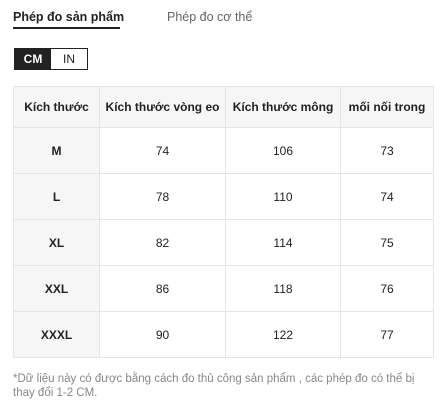  Describe the element at coordinates (209, 17) in the screenshot. I see `tab-body-measurements: Phép đo cơ thể` at that location.